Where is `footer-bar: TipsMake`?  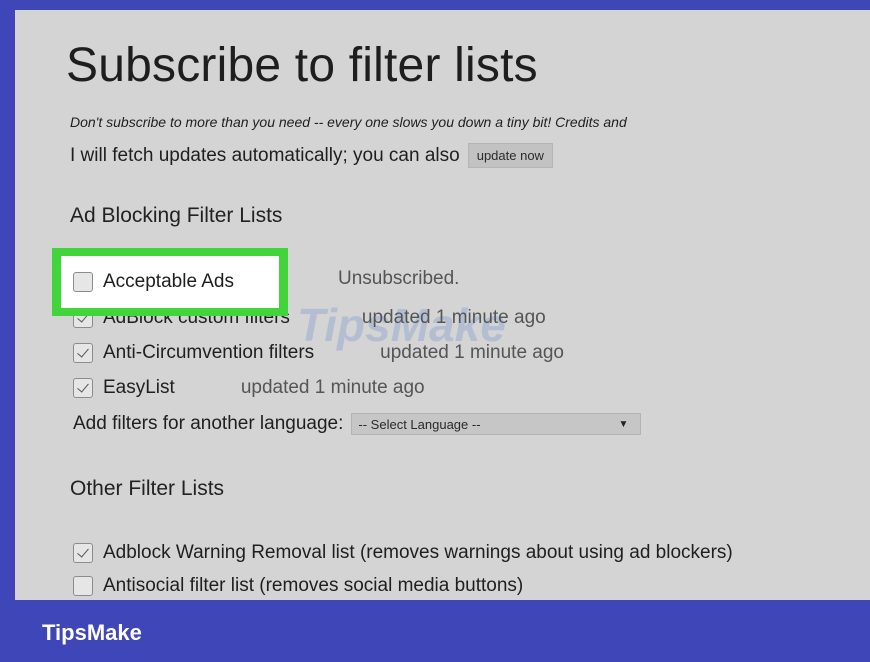
footer-bar: TipsMake is located at coordinates (435, 631).